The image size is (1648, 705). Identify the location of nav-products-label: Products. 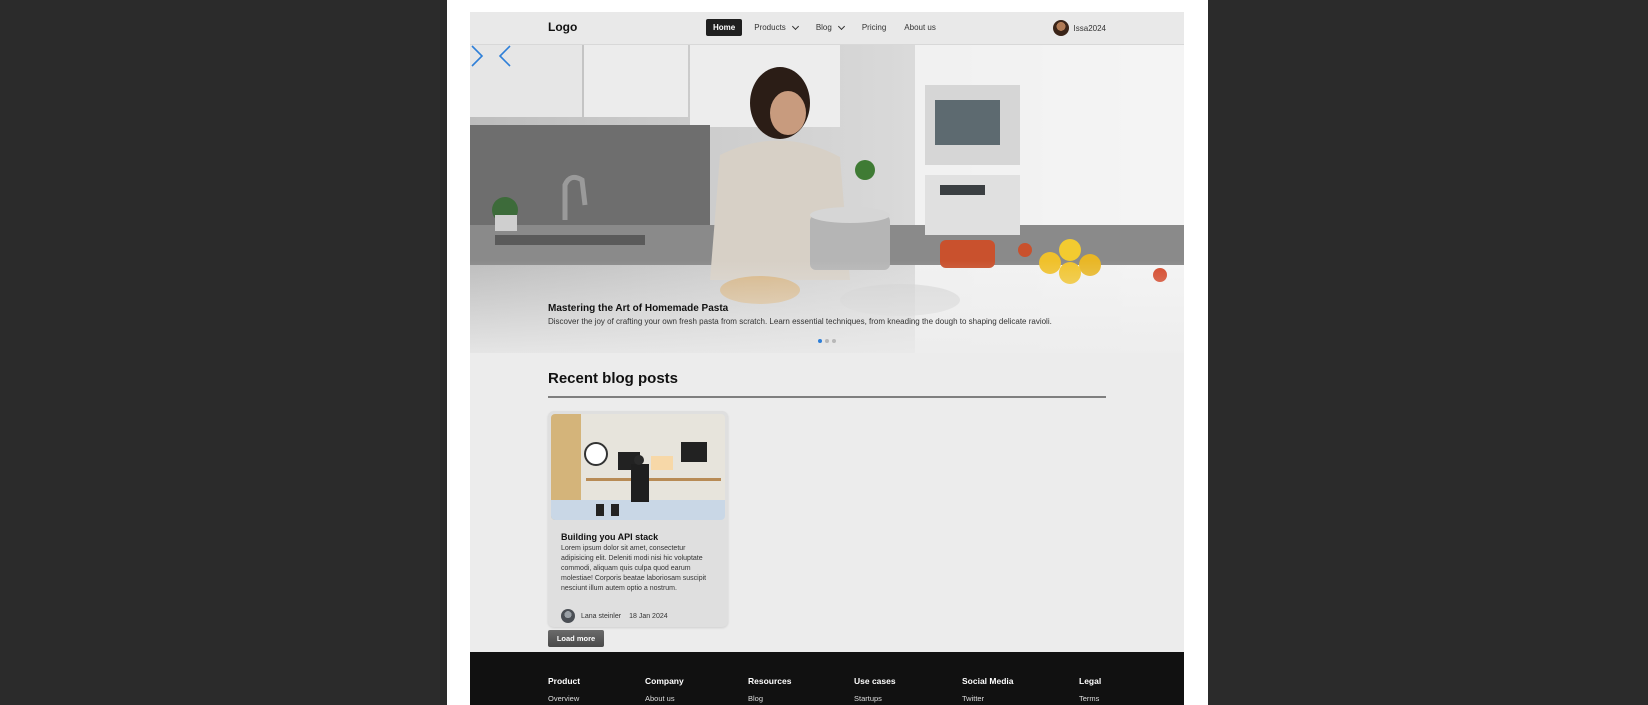
(770, 27).